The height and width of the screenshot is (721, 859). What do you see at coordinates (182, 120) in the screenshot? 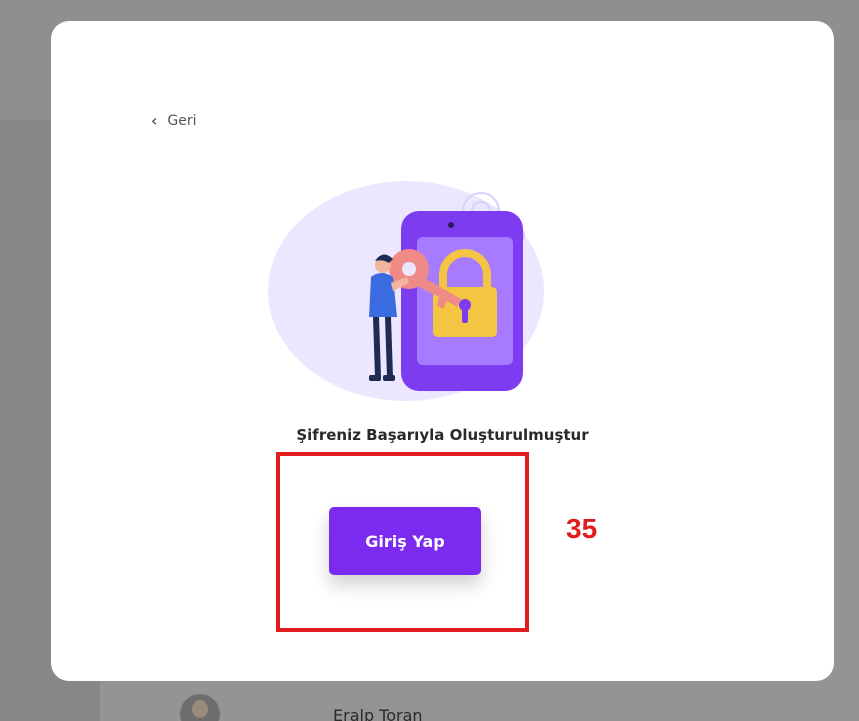
I see `back-label: Geri` at bounding box center [182, 120].